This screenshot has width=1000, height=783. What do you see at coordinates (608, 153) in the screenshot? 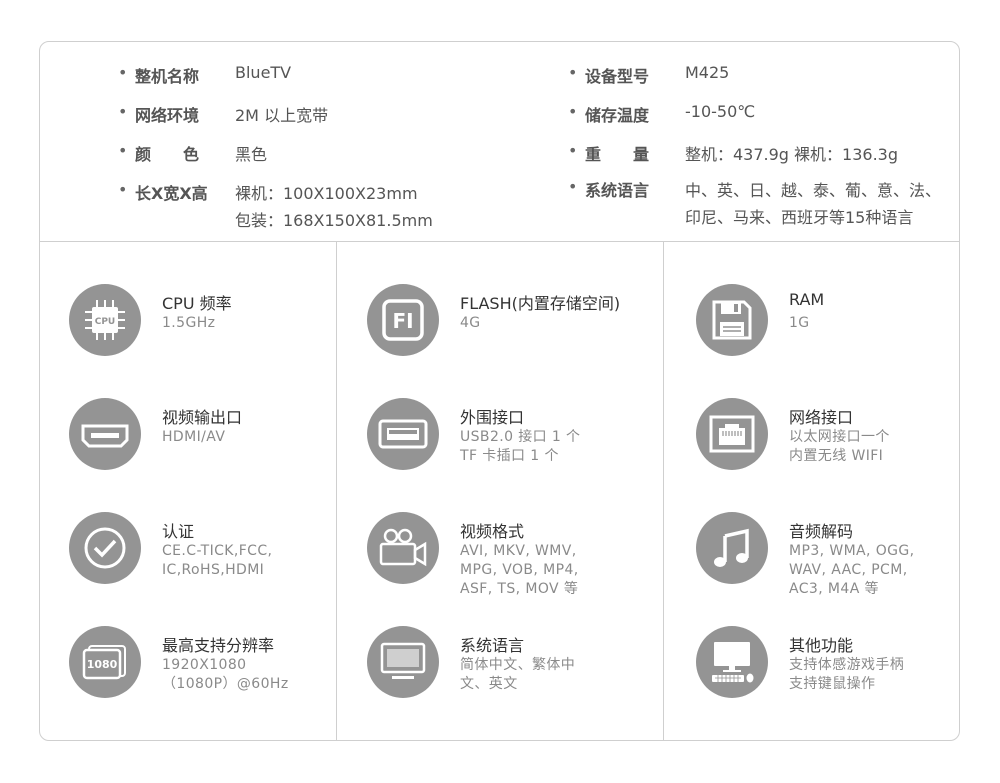
I see `spec-label: 重 量` at bounding box center [608, 153].